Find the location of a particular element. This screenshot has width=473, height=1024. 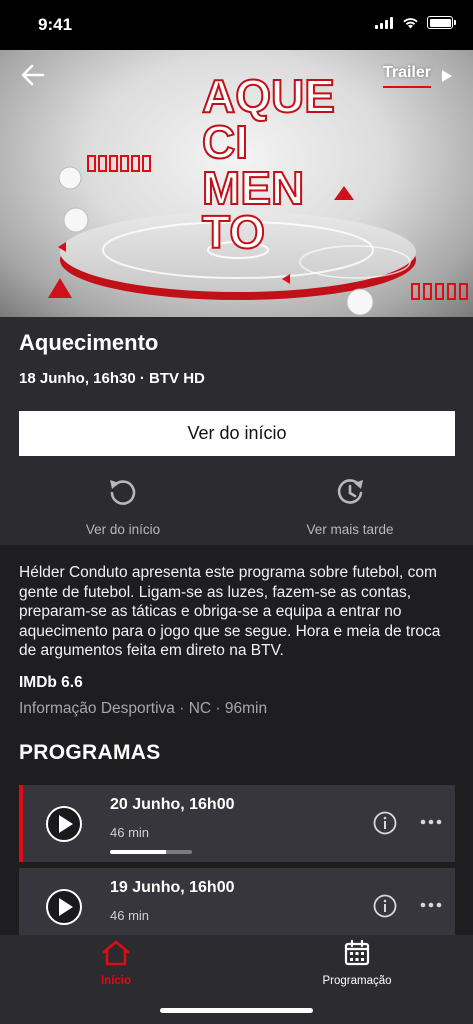

episode-progress-bar is located at coordinates (151, 852).